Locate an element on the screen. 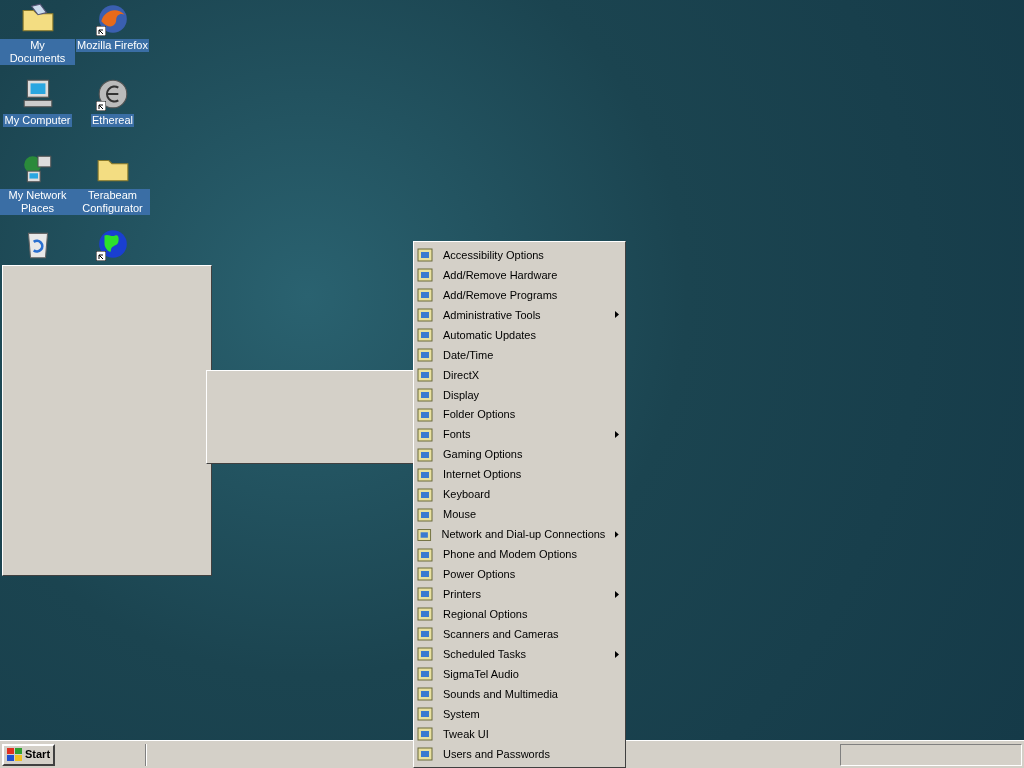  desktop-icon-label: Mozilla Firefox is located at coordinates (112, 45).